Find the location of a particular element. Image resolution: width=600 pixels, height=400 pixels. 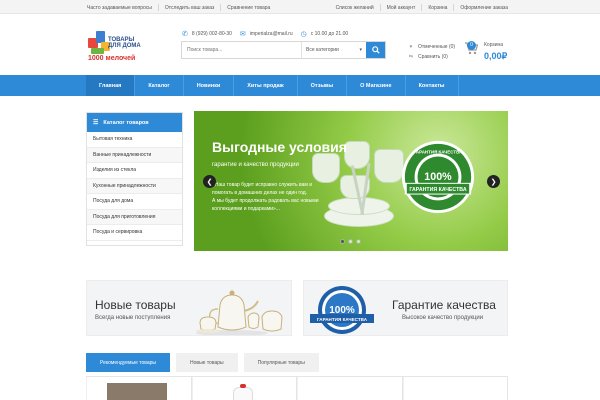

banner-new-title: Новые товары is located at coordinates (135, 305).